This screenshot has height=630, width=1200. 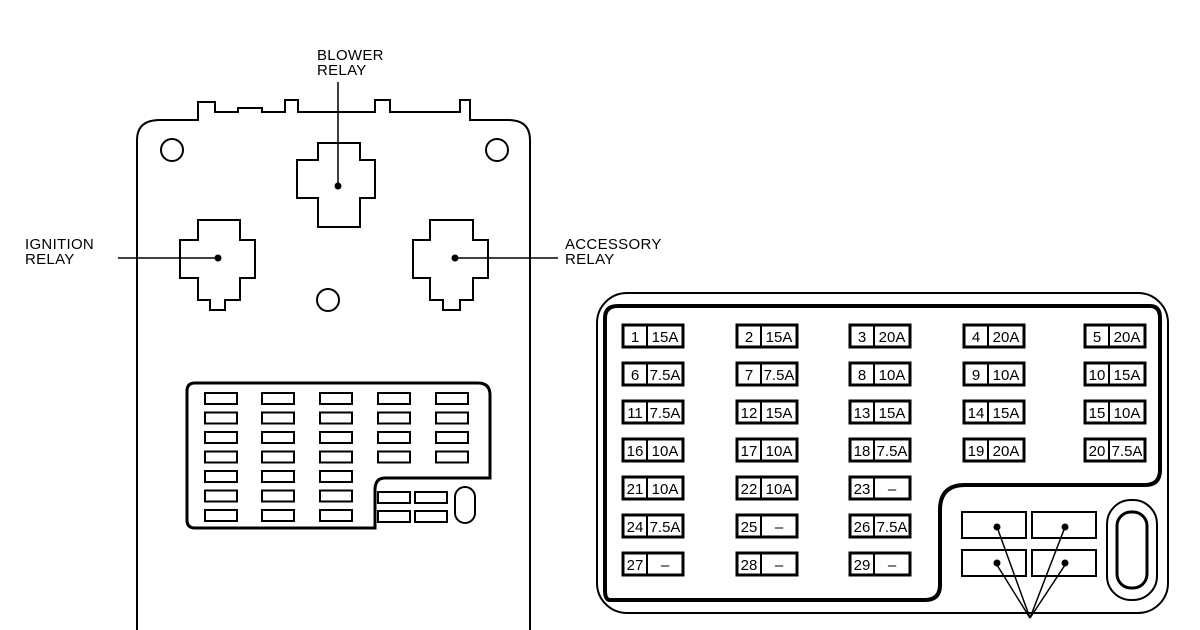 What do you see at coordinates (1097, 451) in the screenshot?
I see `fuse-number: 20` at bounding box center [1097, 451].